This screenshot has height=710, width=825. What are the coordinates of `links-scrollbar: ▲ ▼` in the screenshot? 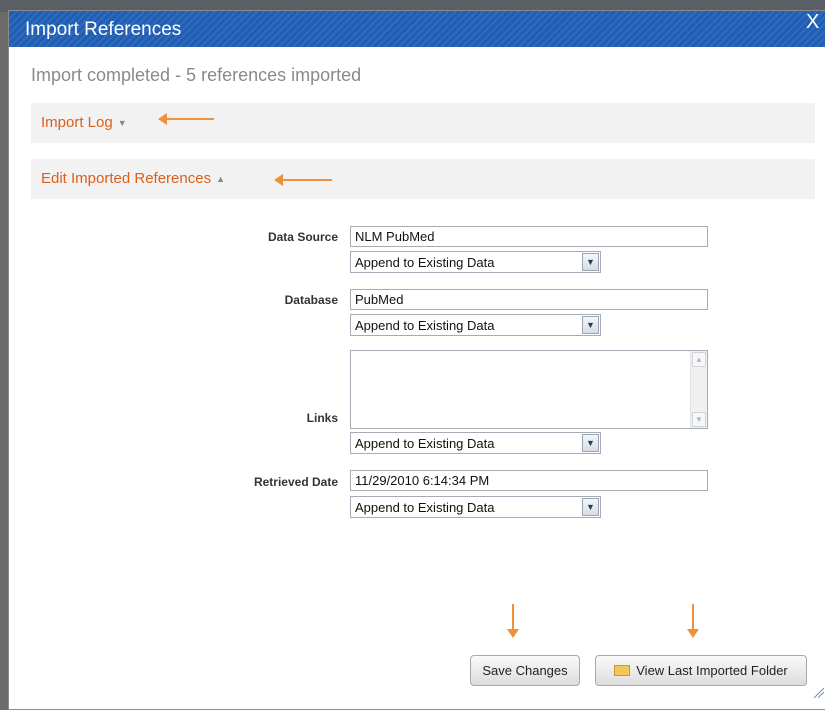 It's located at (698, 389).